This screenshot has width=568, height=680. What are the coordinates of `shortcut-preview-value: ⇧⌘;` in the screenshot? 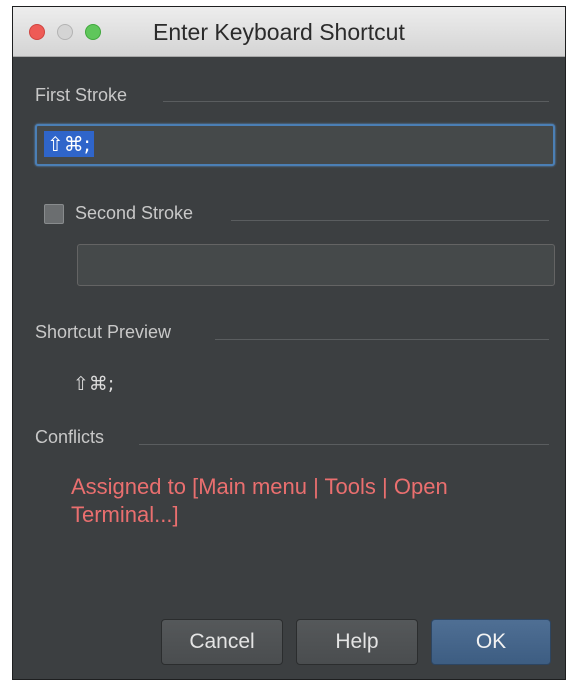 It's located at (94, 384).